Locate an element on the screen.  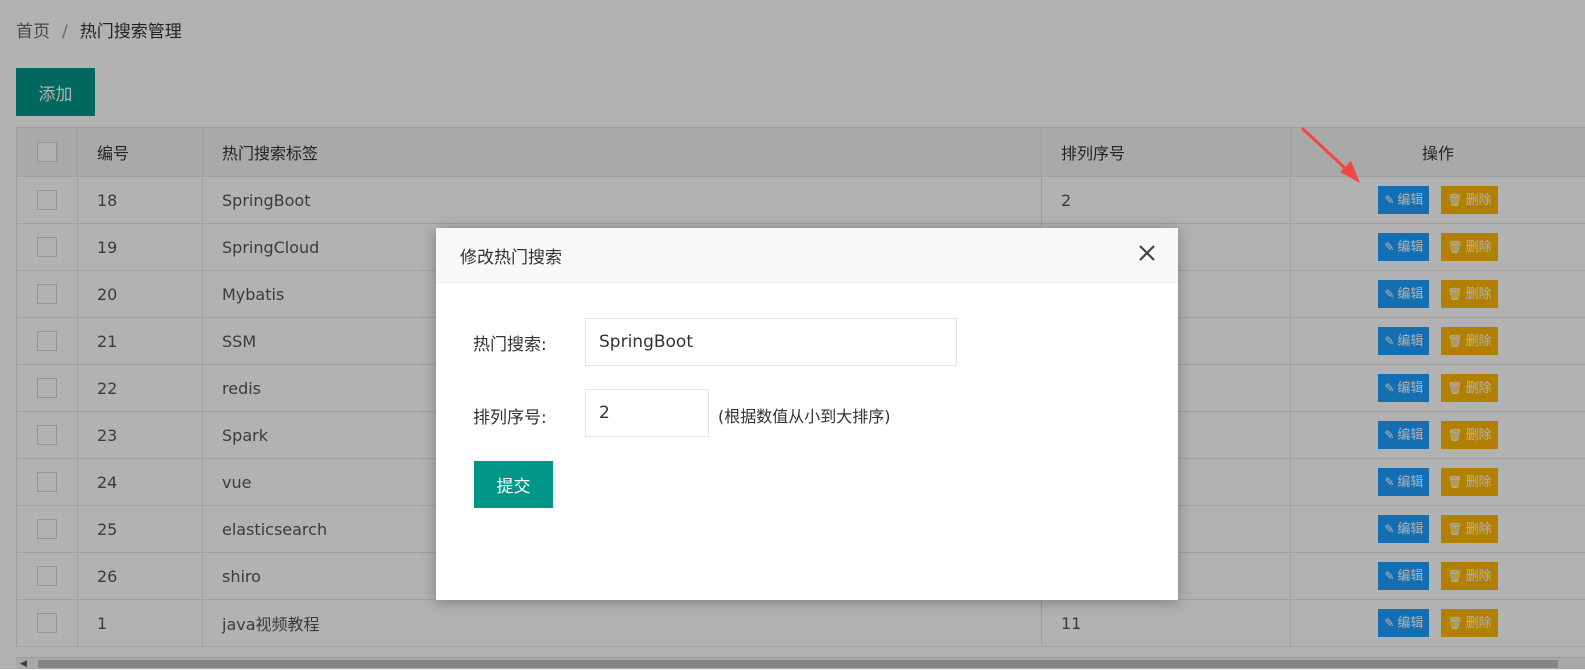
dialog-header: 修改热门搜索 is located at coordinates (807, 255).